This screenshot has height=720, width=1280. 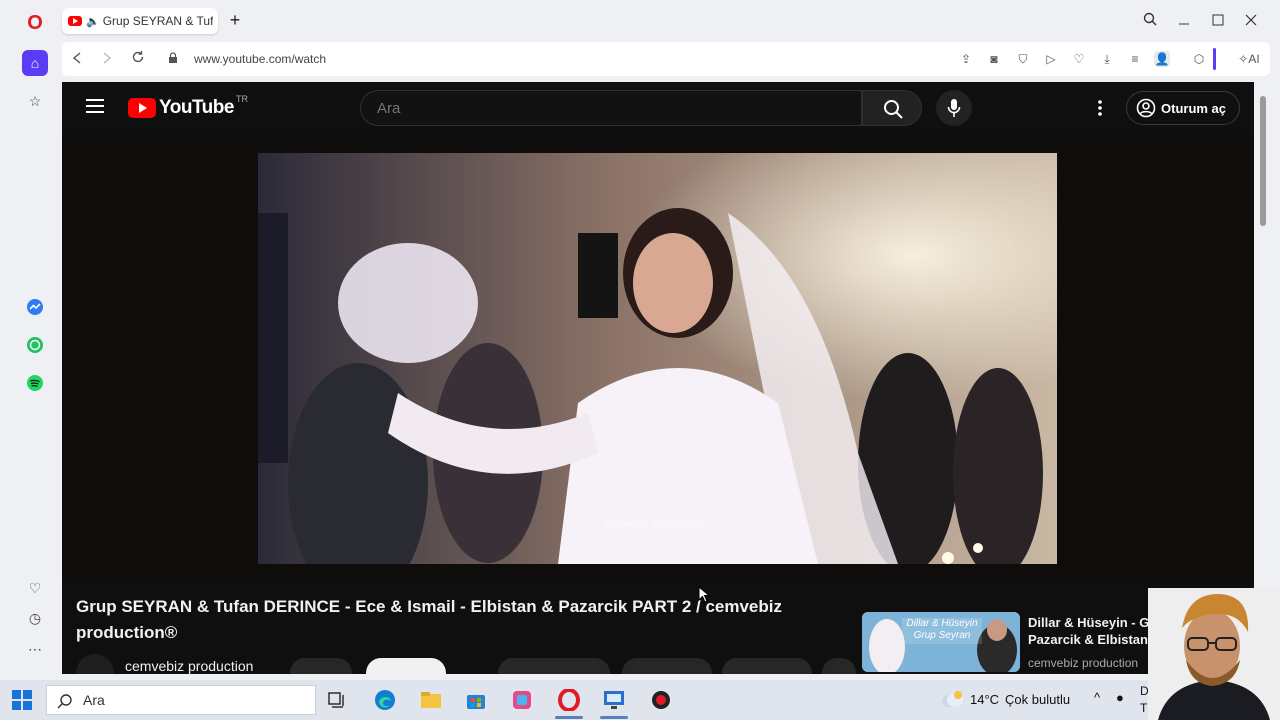 What do you see at coordinates (1143, 708) in the screenshot?
I see `clock-fragment-2: T` at bounding box center [1143, 708].